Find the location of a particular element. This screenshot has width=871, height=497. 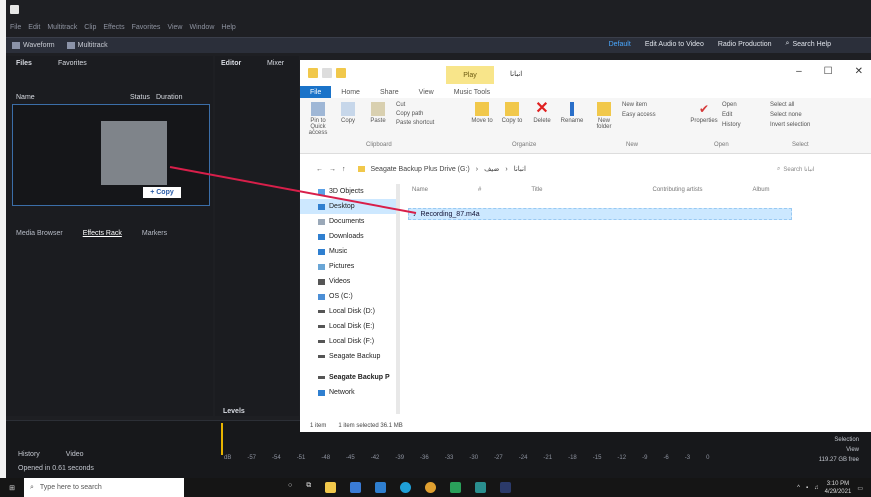

nav-videos: Videos is located at coordinates (350, 281).